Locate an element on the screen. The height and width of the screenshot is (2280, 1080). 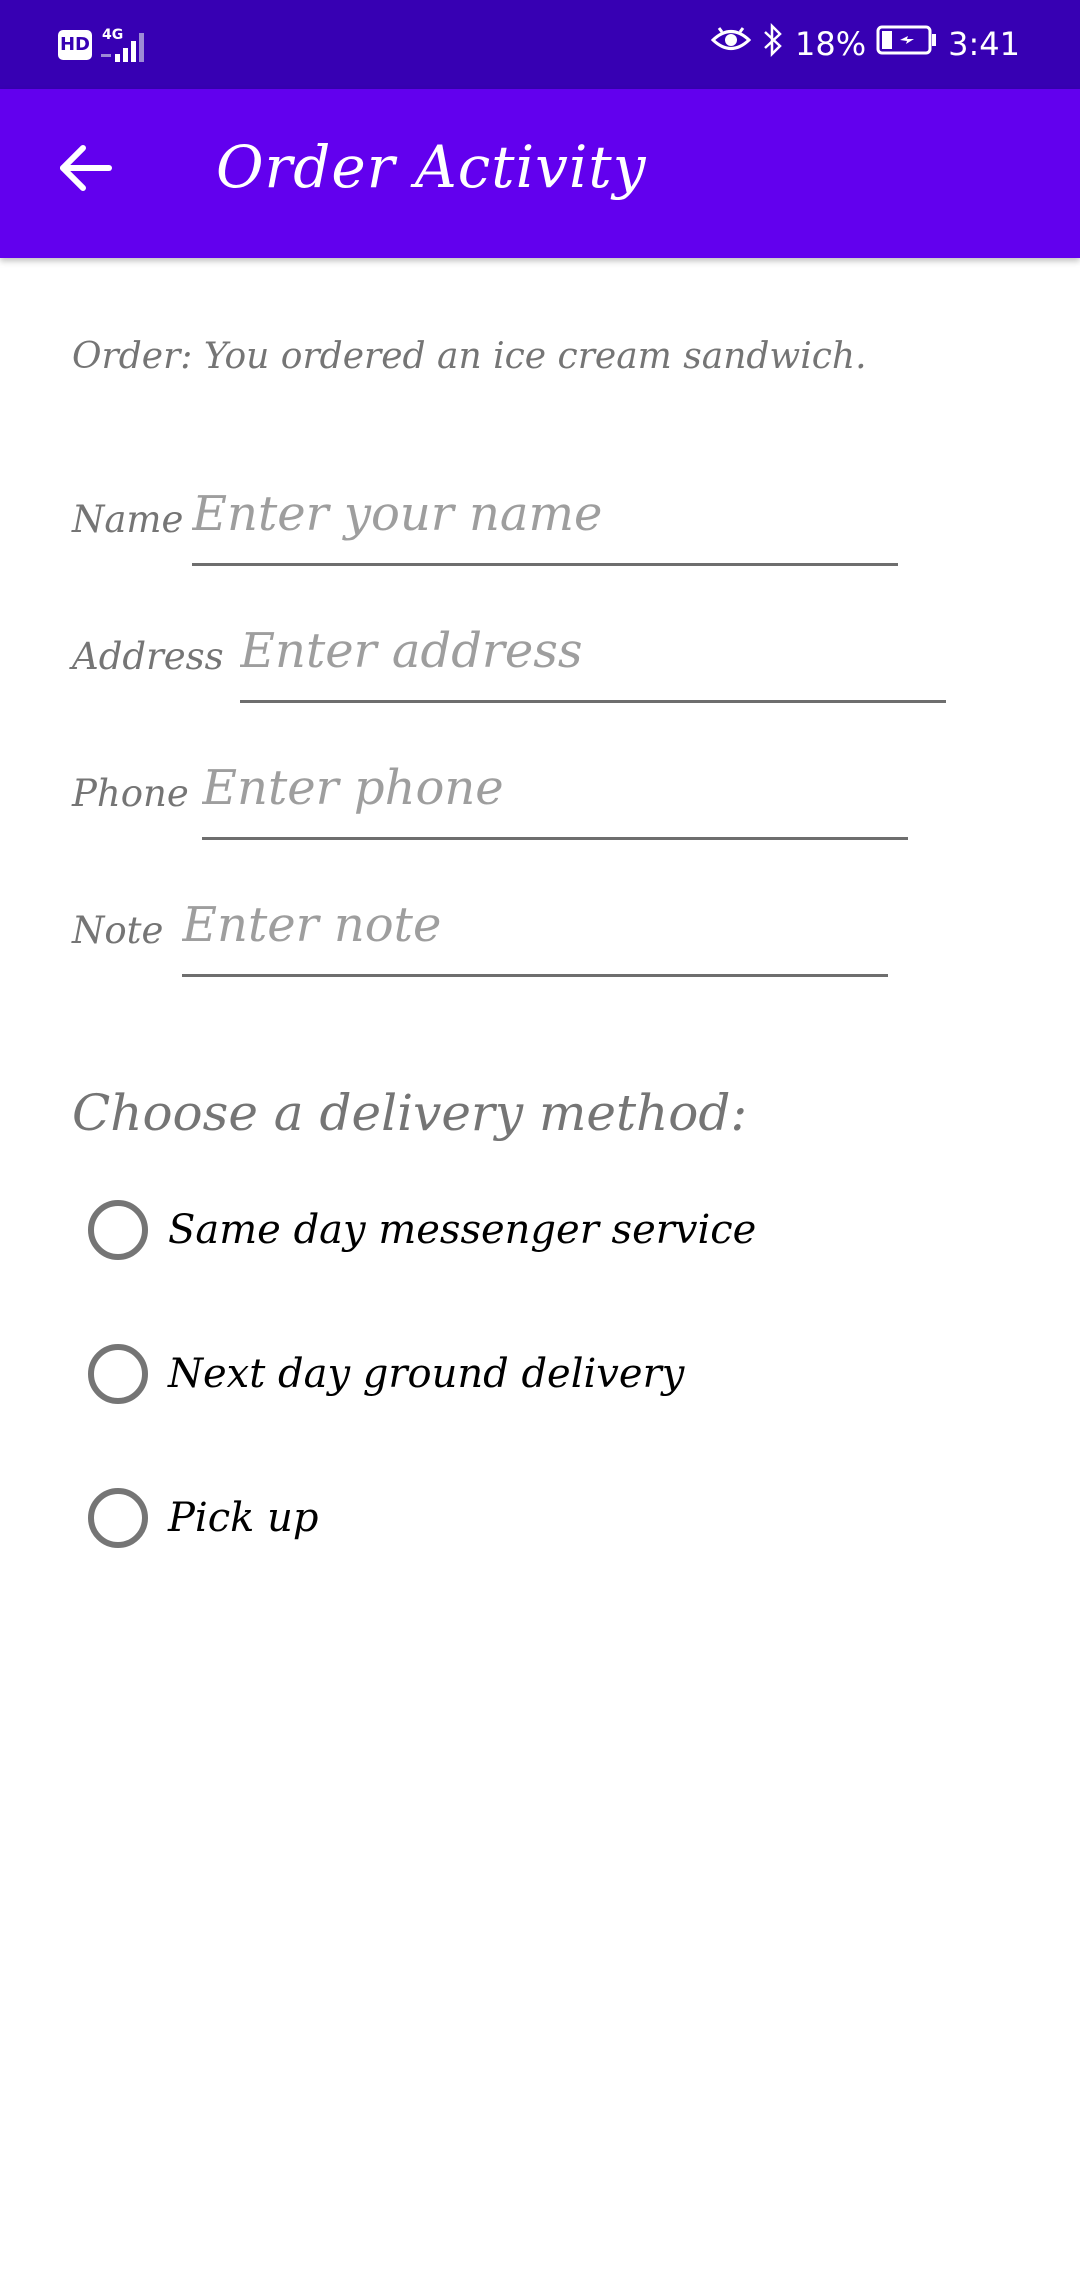
address-field is located at coordinates (593, 659).